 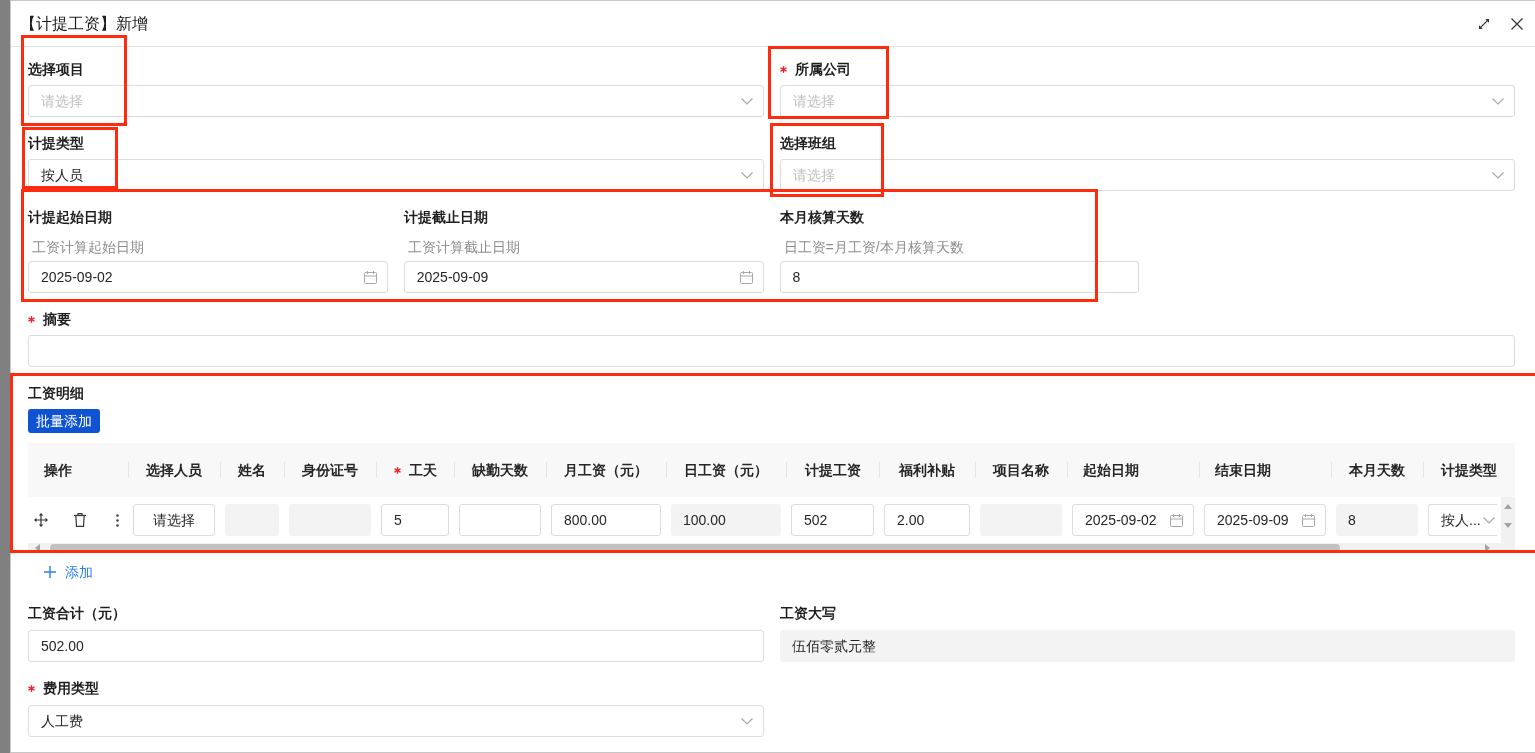 What do you see at coordinates (1508, 525) in the screenshot?
I see `scroll-down-icon` at bounding box center [1508, 525].